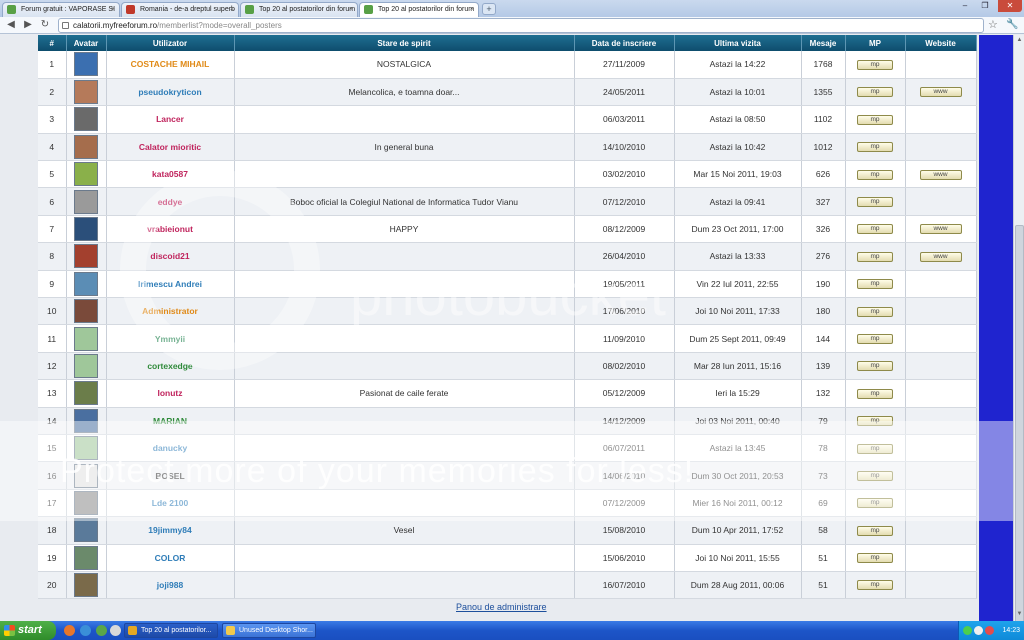 The image size is (1024, 640). What do you see at coordinates (170, 366) in the screenshot?
I see `username-link: cortexedge` at bounding box center [170, 366].